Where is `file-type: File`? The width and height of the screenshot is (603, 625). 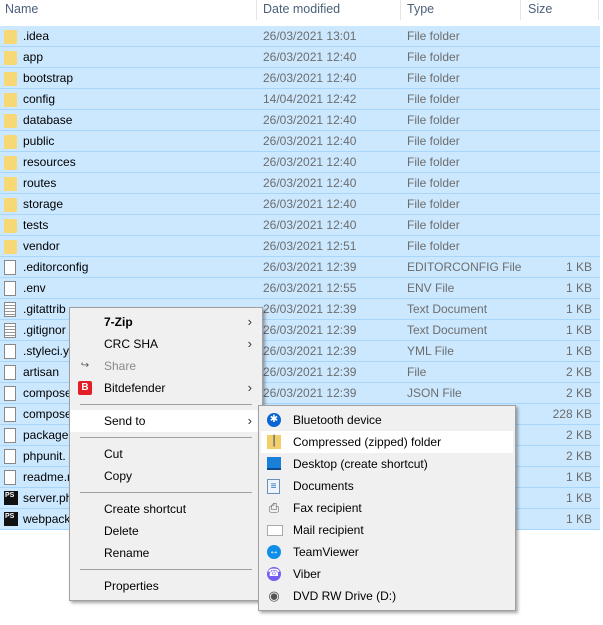 file-type: File is located at coordinates (417, 372).